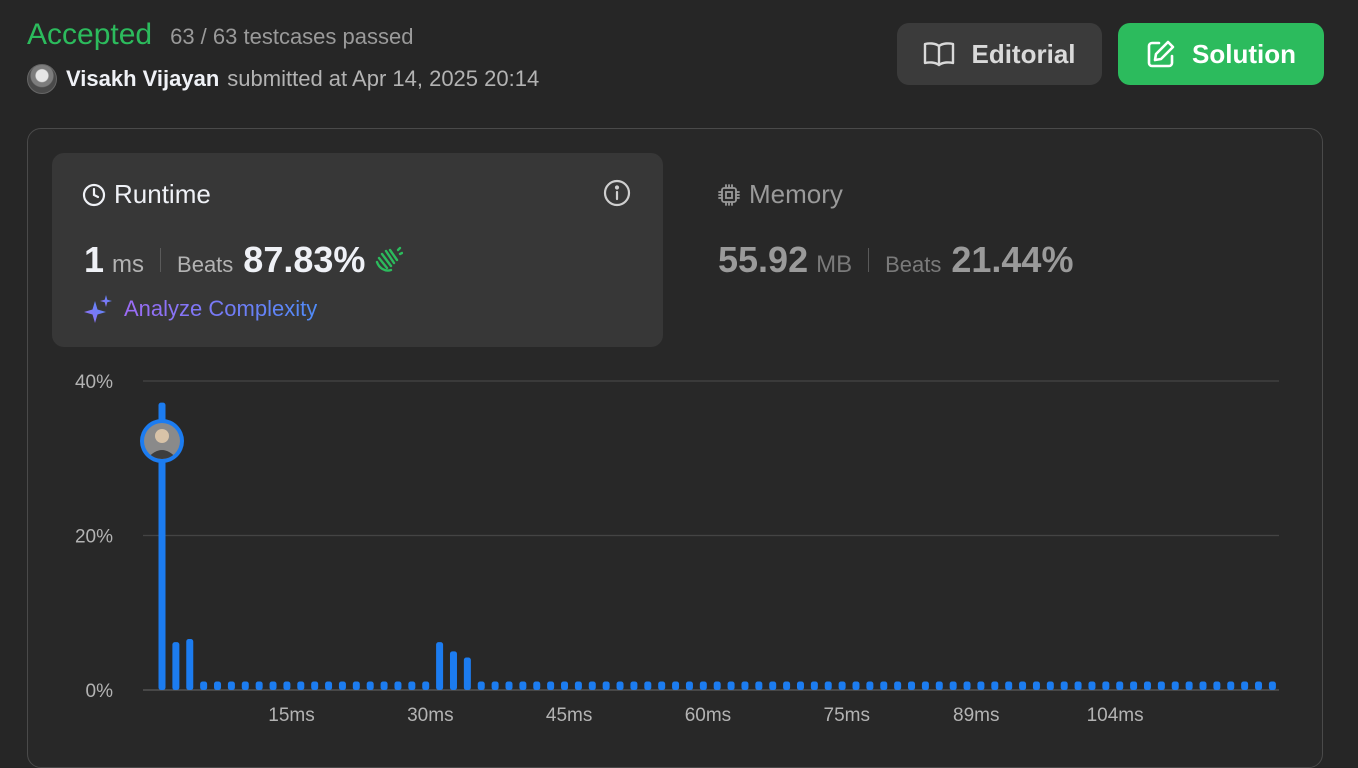 This screenshot has width=1358, height=768. What do you see at coordinates (976, 715) in the screenshot?
I see `x-tick-label: 89ms` at bounding box center [976, 715].